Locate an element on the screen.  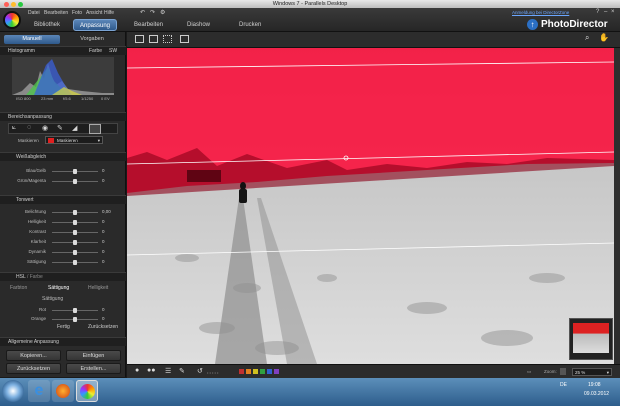
redo-icon: ↷ is located at coordinates (152, 12).